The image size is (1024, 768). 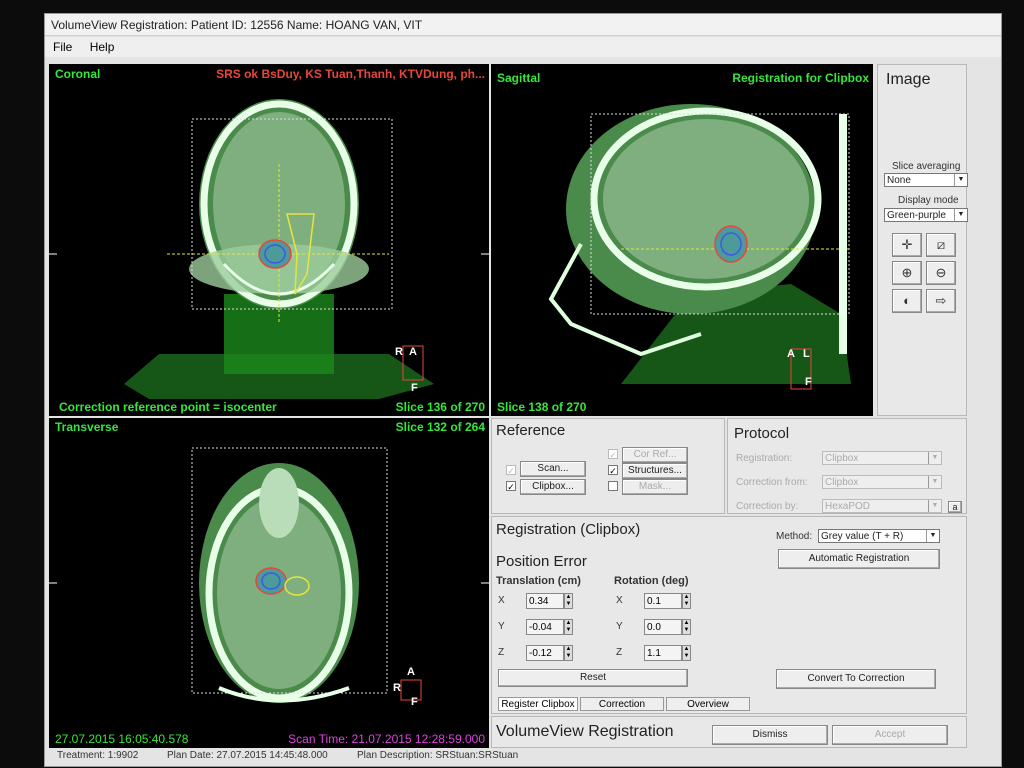 What do you see at coordinates (926, 180) in the screenshot?
I see `slice-averaging-select: None ▼` at bounding box center [926, 180].